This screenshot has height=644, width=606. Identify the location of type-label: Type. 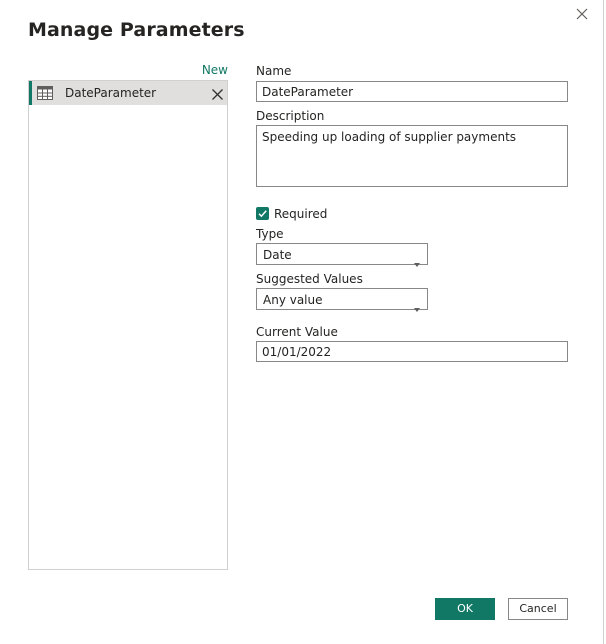
(270, 234).